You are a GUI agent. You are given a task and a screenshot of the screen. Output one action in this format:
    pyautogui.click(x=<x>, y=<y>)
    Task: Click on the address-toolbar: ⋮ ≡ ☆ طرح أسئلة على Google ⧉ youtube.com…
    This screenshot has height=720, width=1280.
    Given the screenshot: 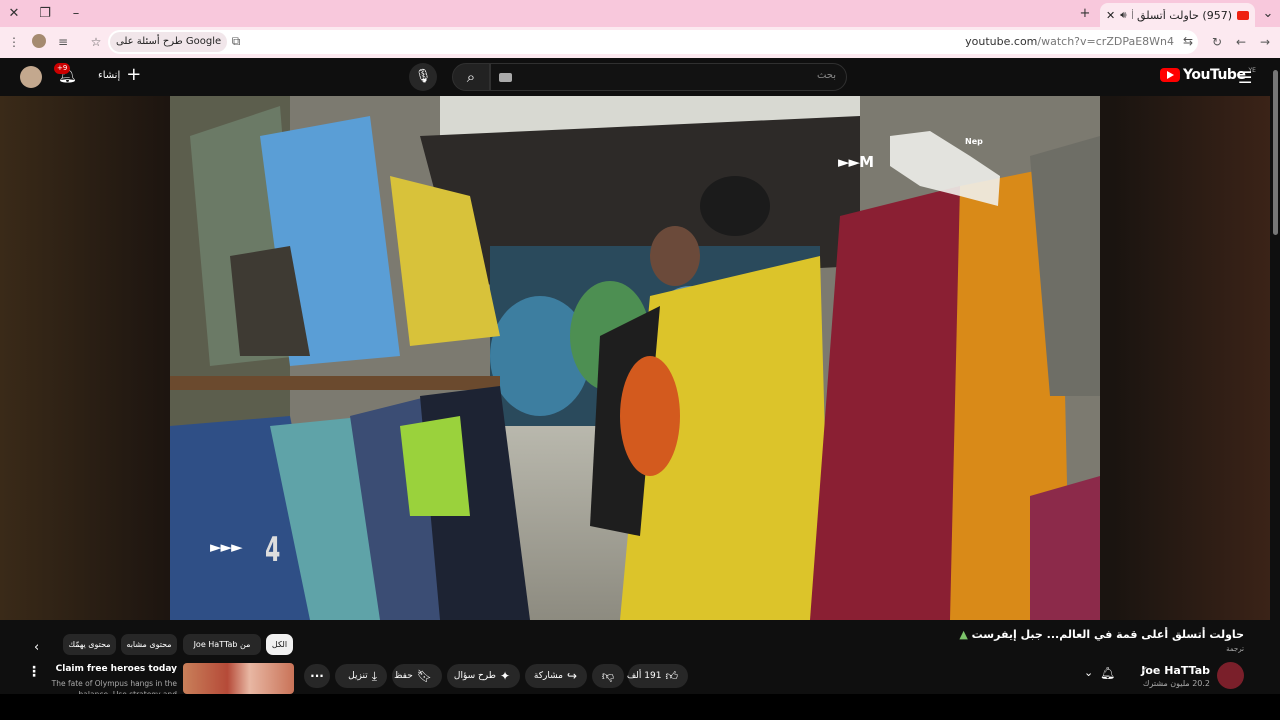 What is the action you would take?
    pyautogui.click(x=640, y=42)
    